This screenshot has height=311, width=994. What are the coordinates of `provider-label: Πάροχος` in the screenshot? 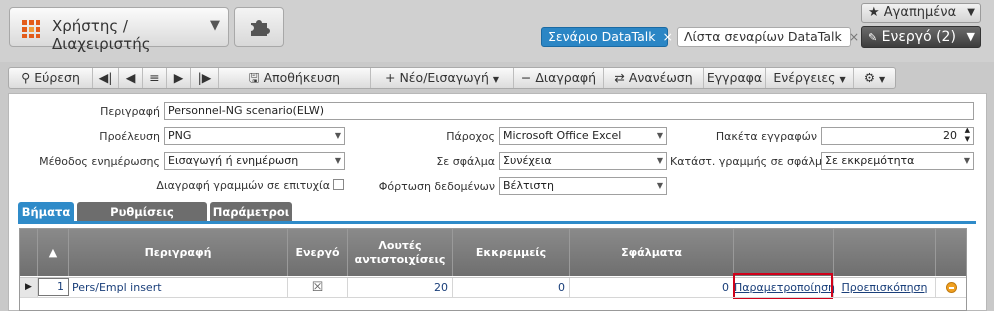 It's located at (470, 136).